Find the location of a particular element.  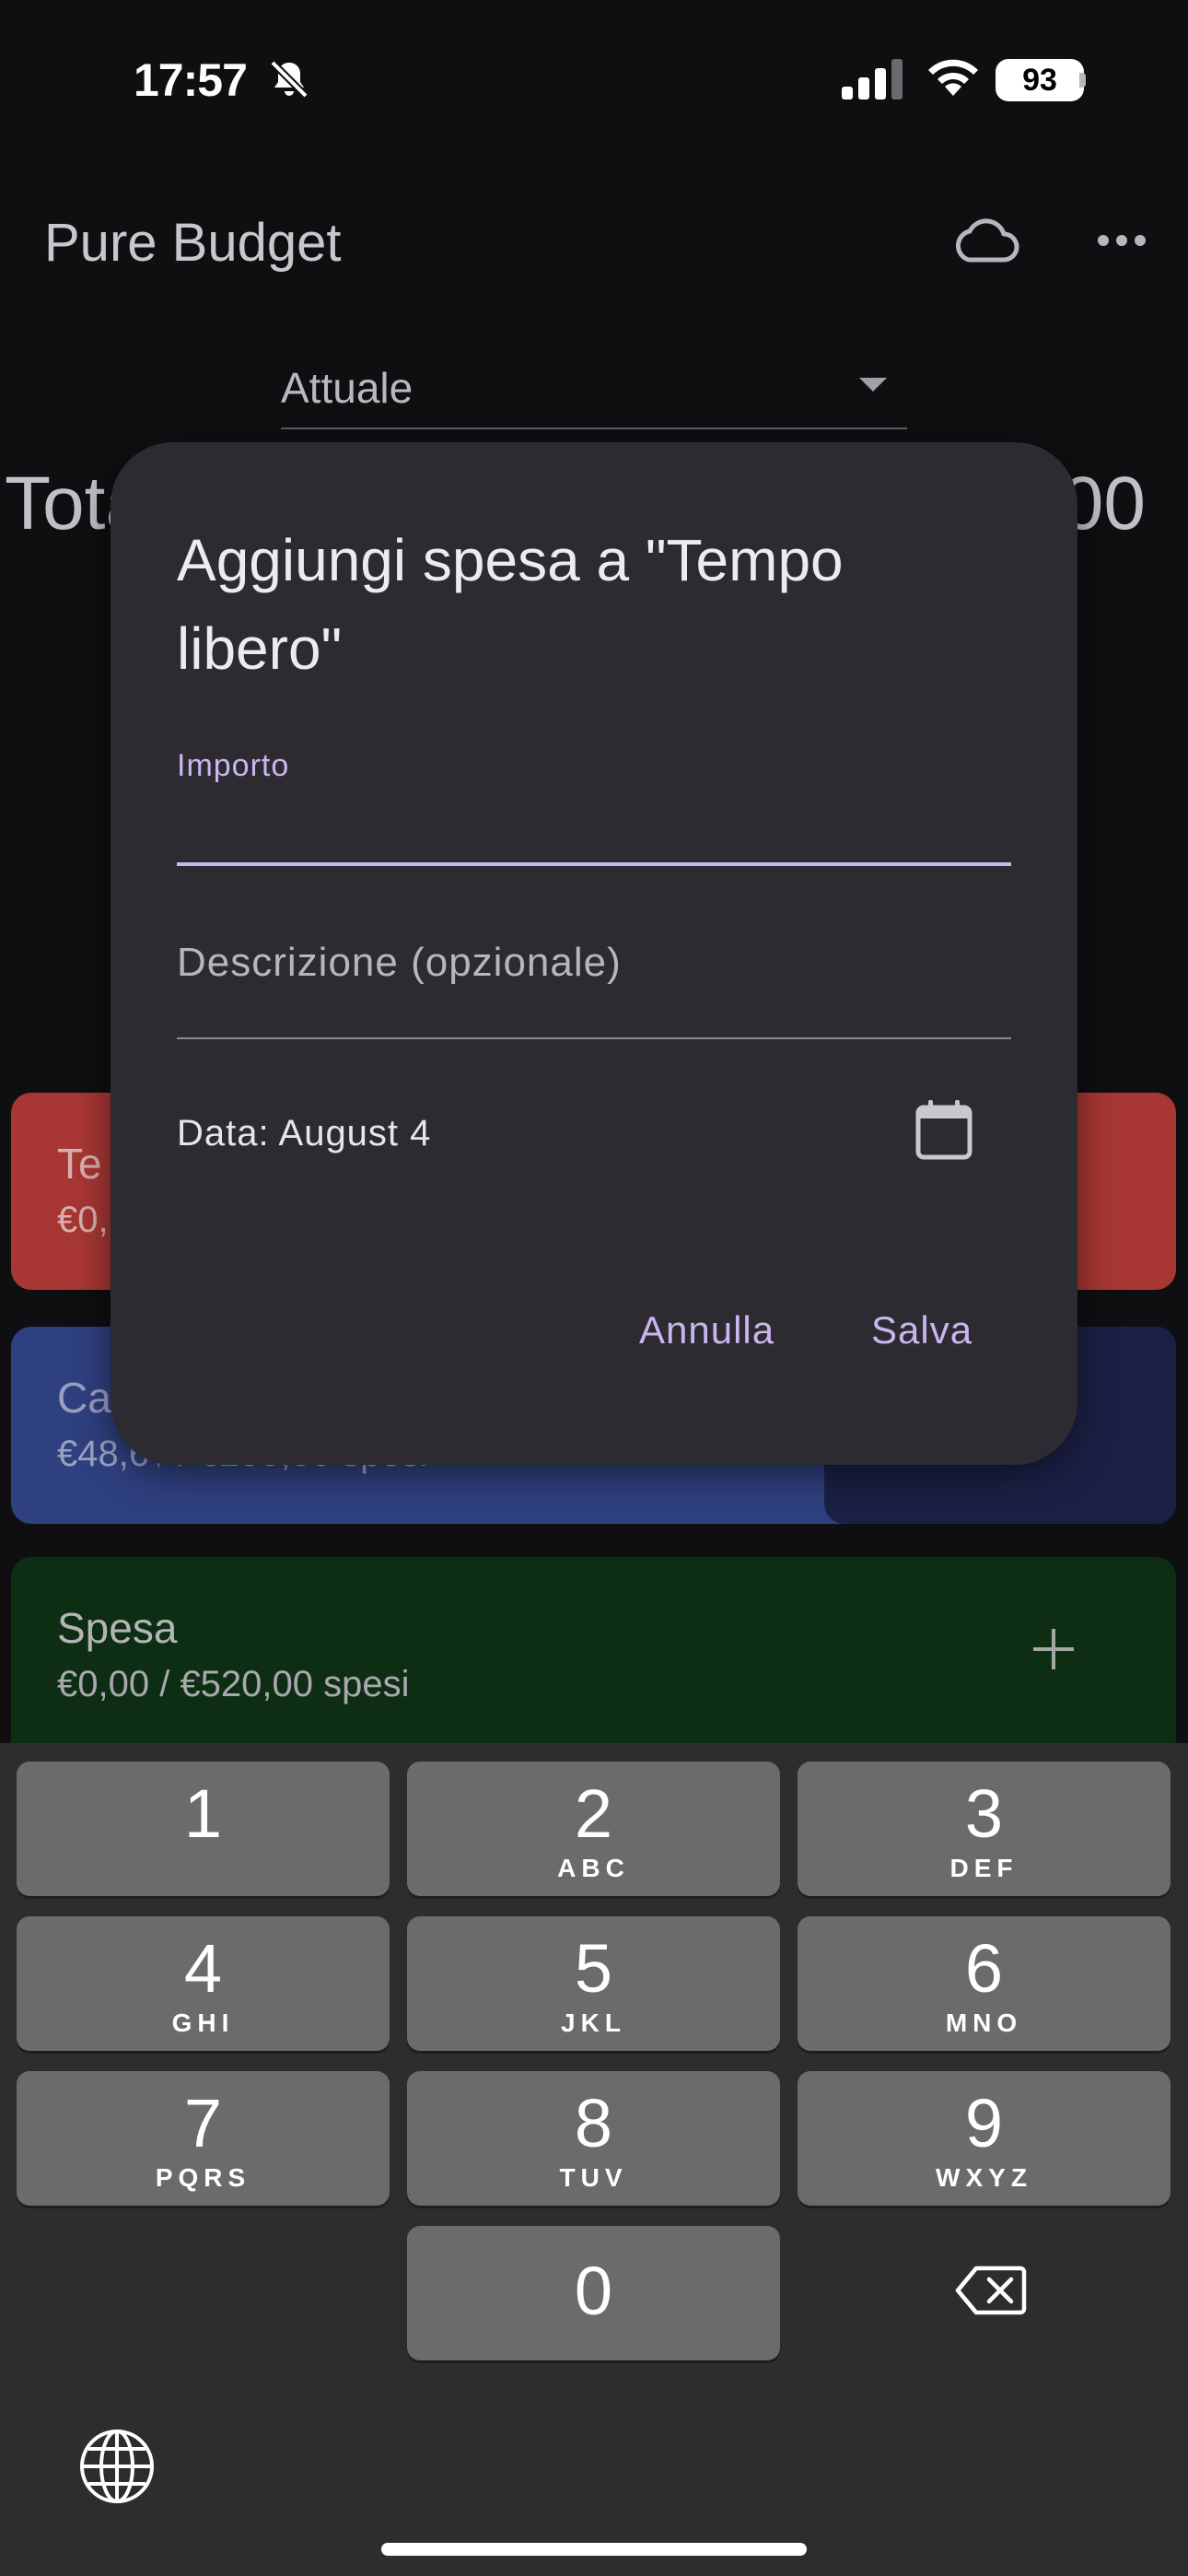

key-letters: JKL is located at coordinates (593, 2022).